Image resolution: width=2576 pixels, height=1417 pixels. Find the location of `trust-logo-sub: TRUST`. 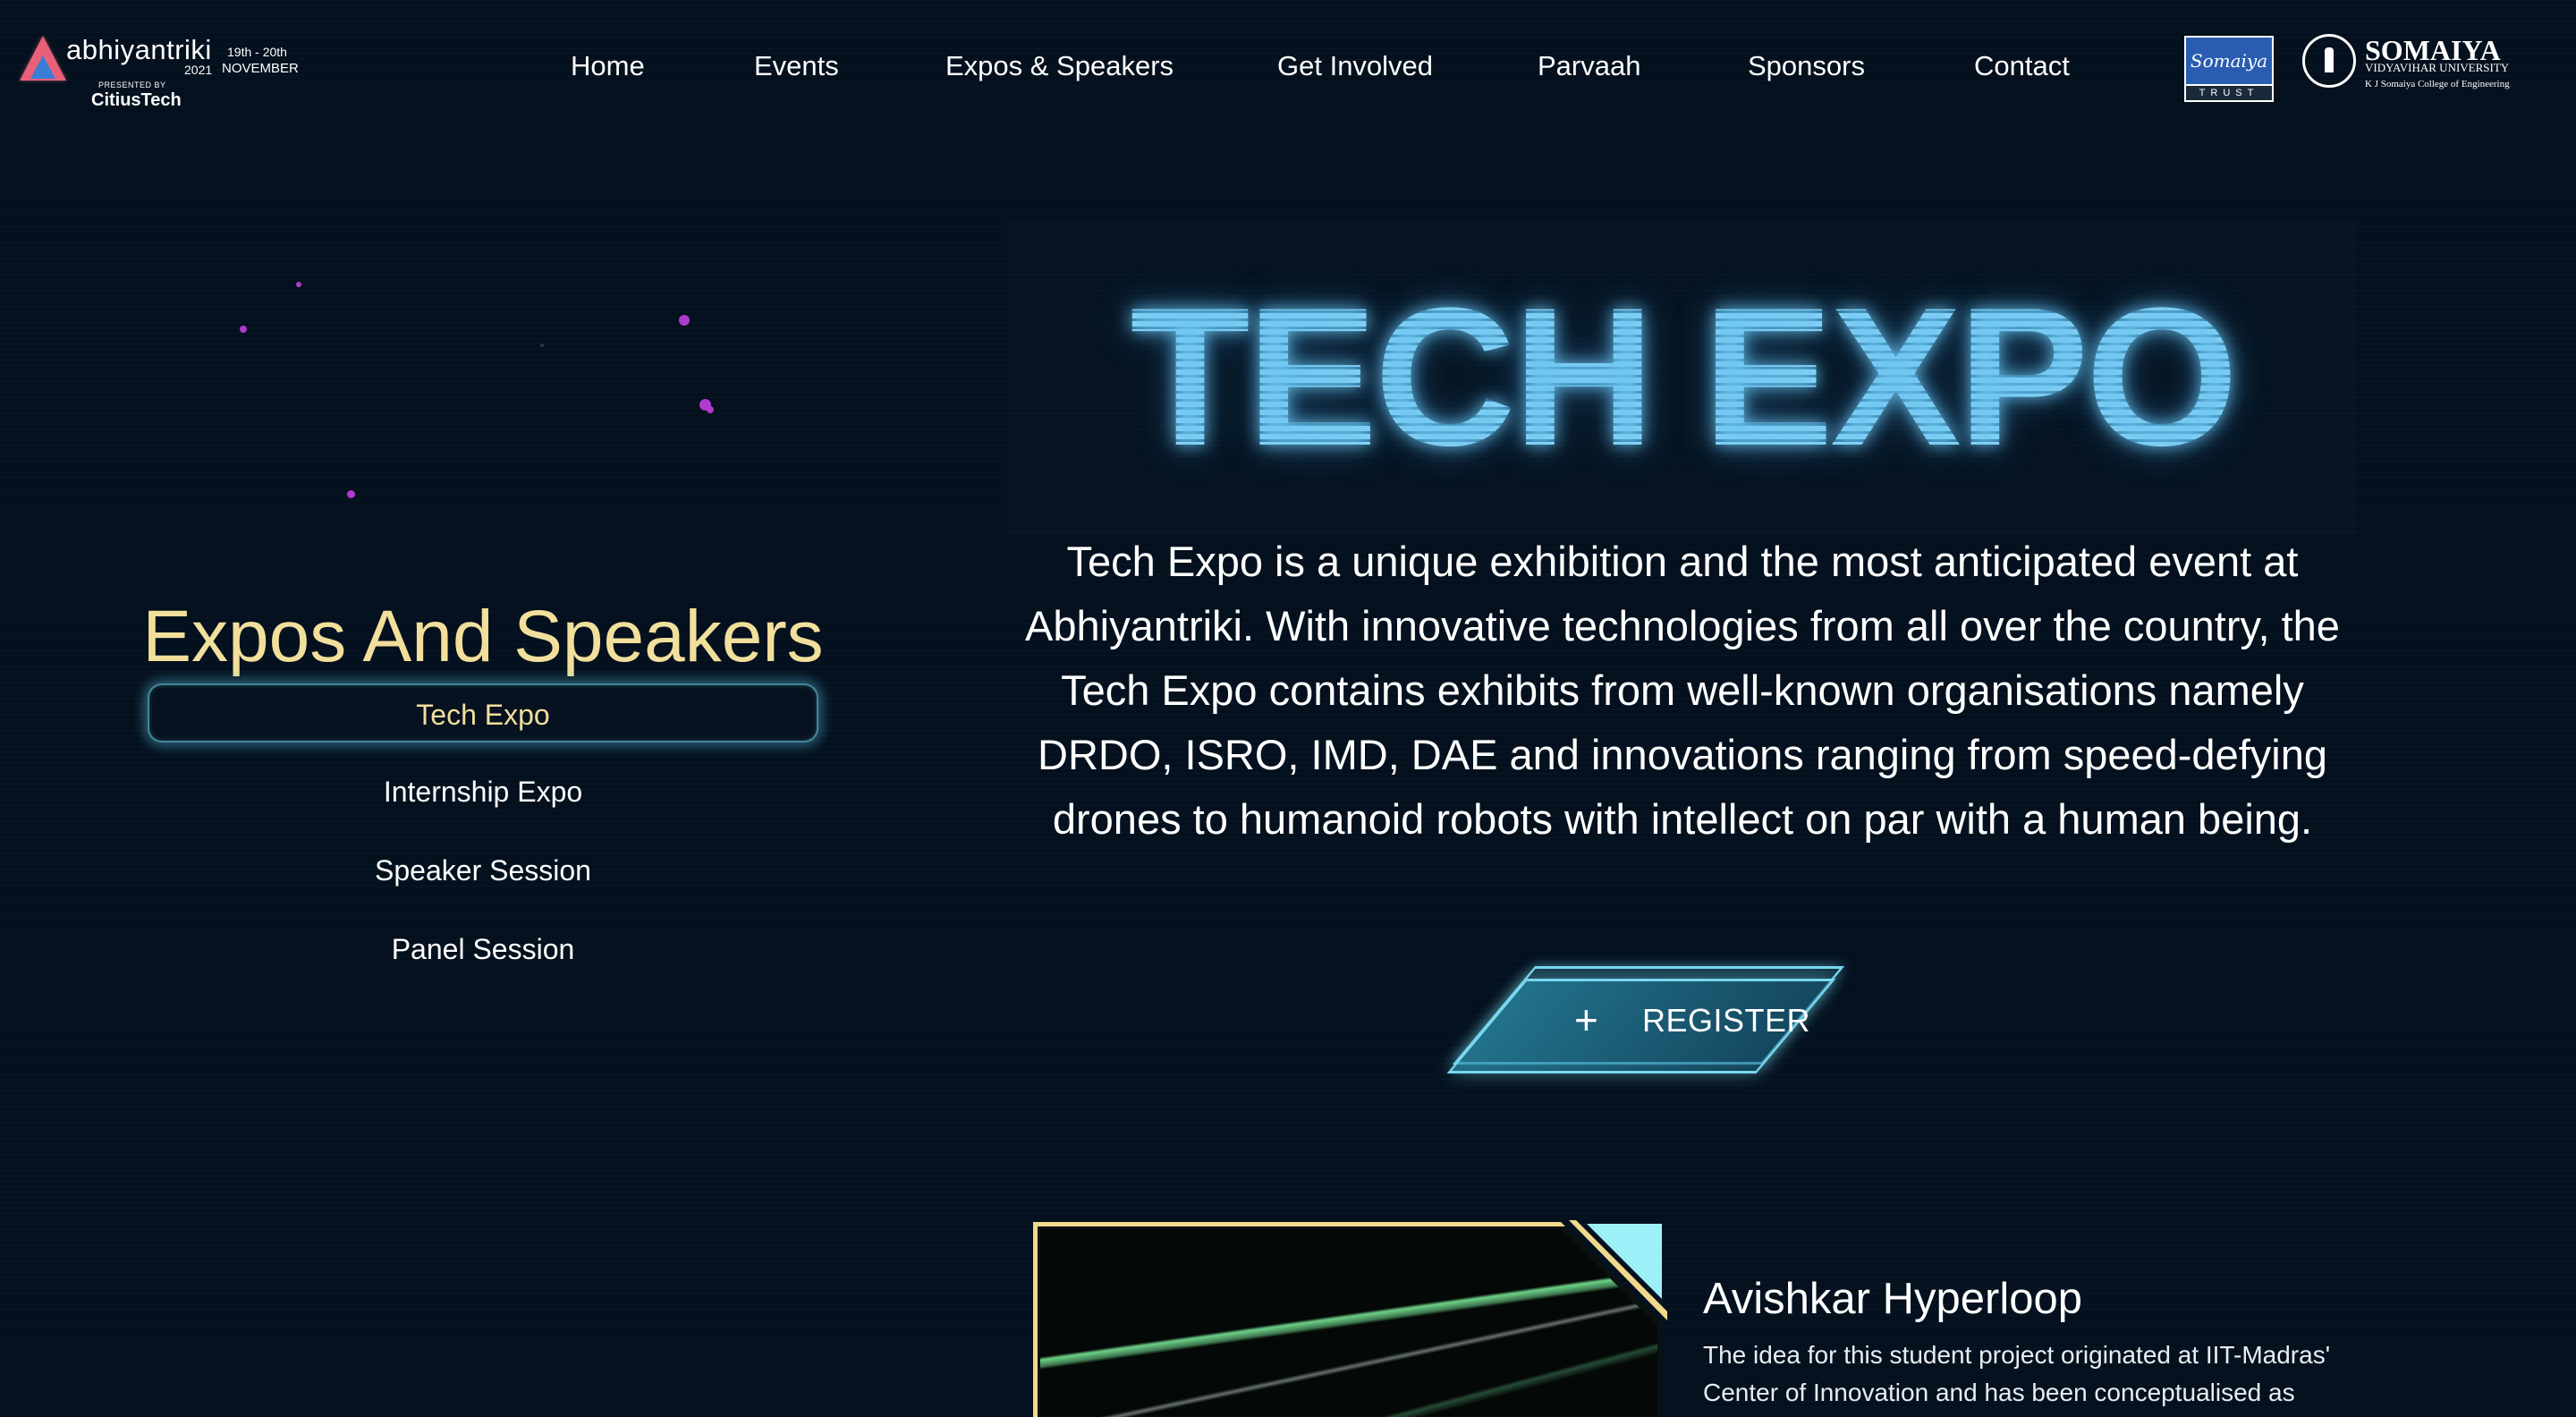

trust-logo-sub: TRUST is located at coordinates (2229, 93).